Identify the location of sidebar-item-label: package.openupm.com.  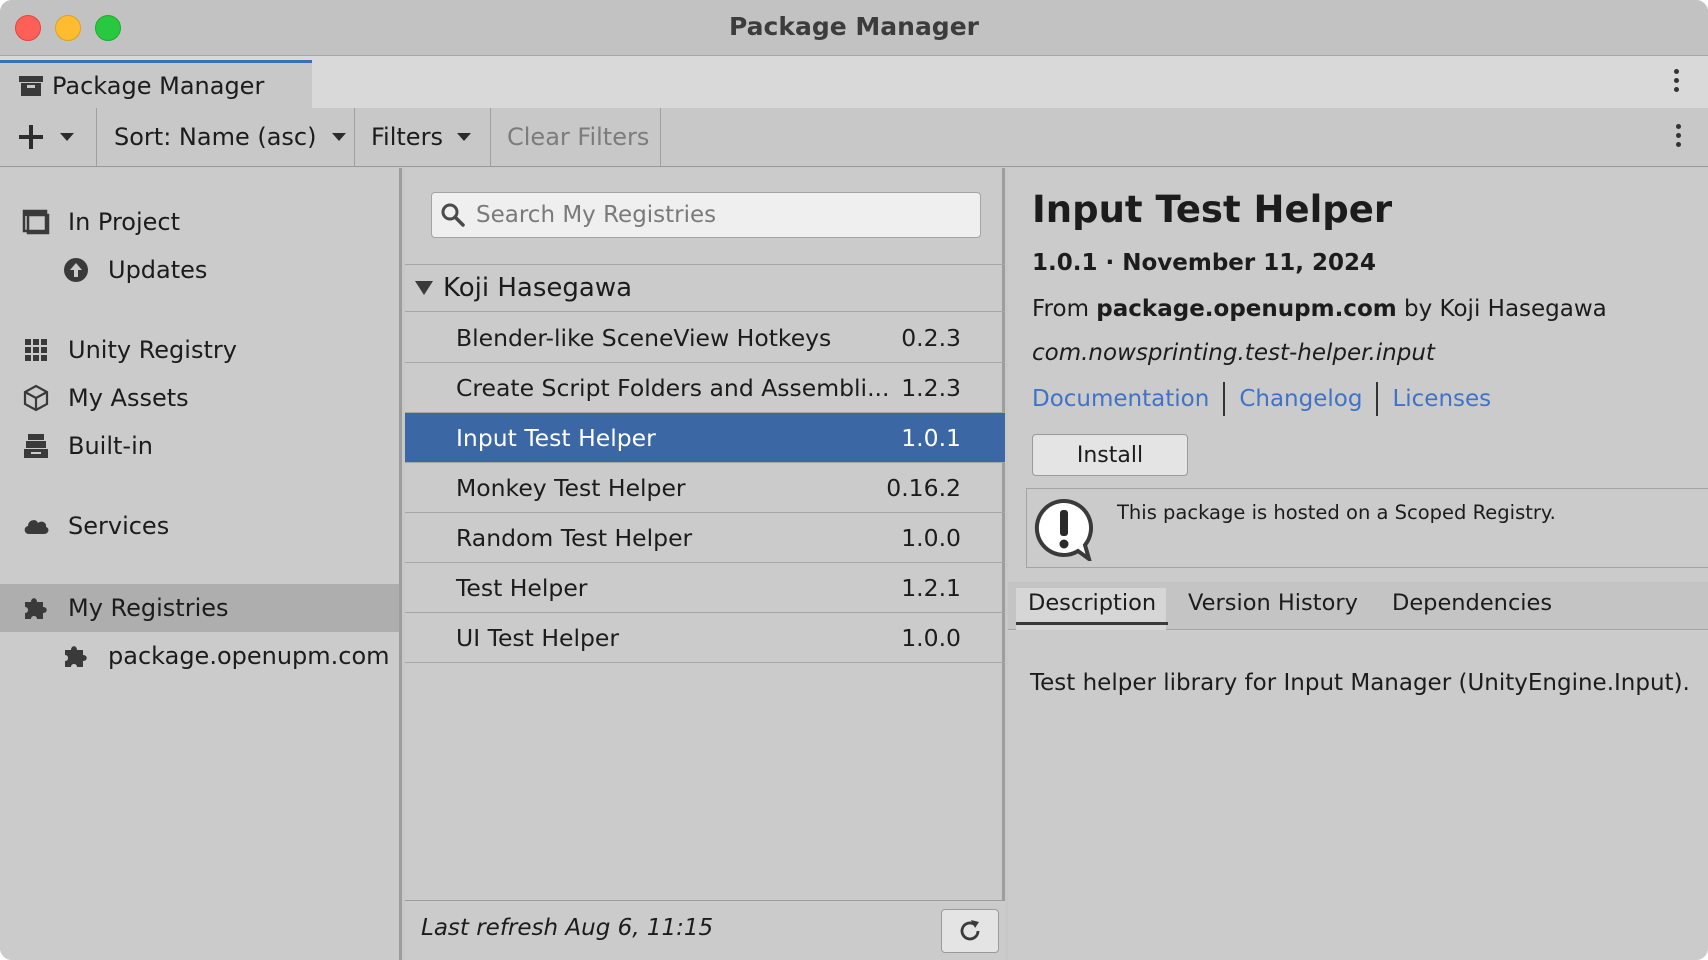
(249, 656).